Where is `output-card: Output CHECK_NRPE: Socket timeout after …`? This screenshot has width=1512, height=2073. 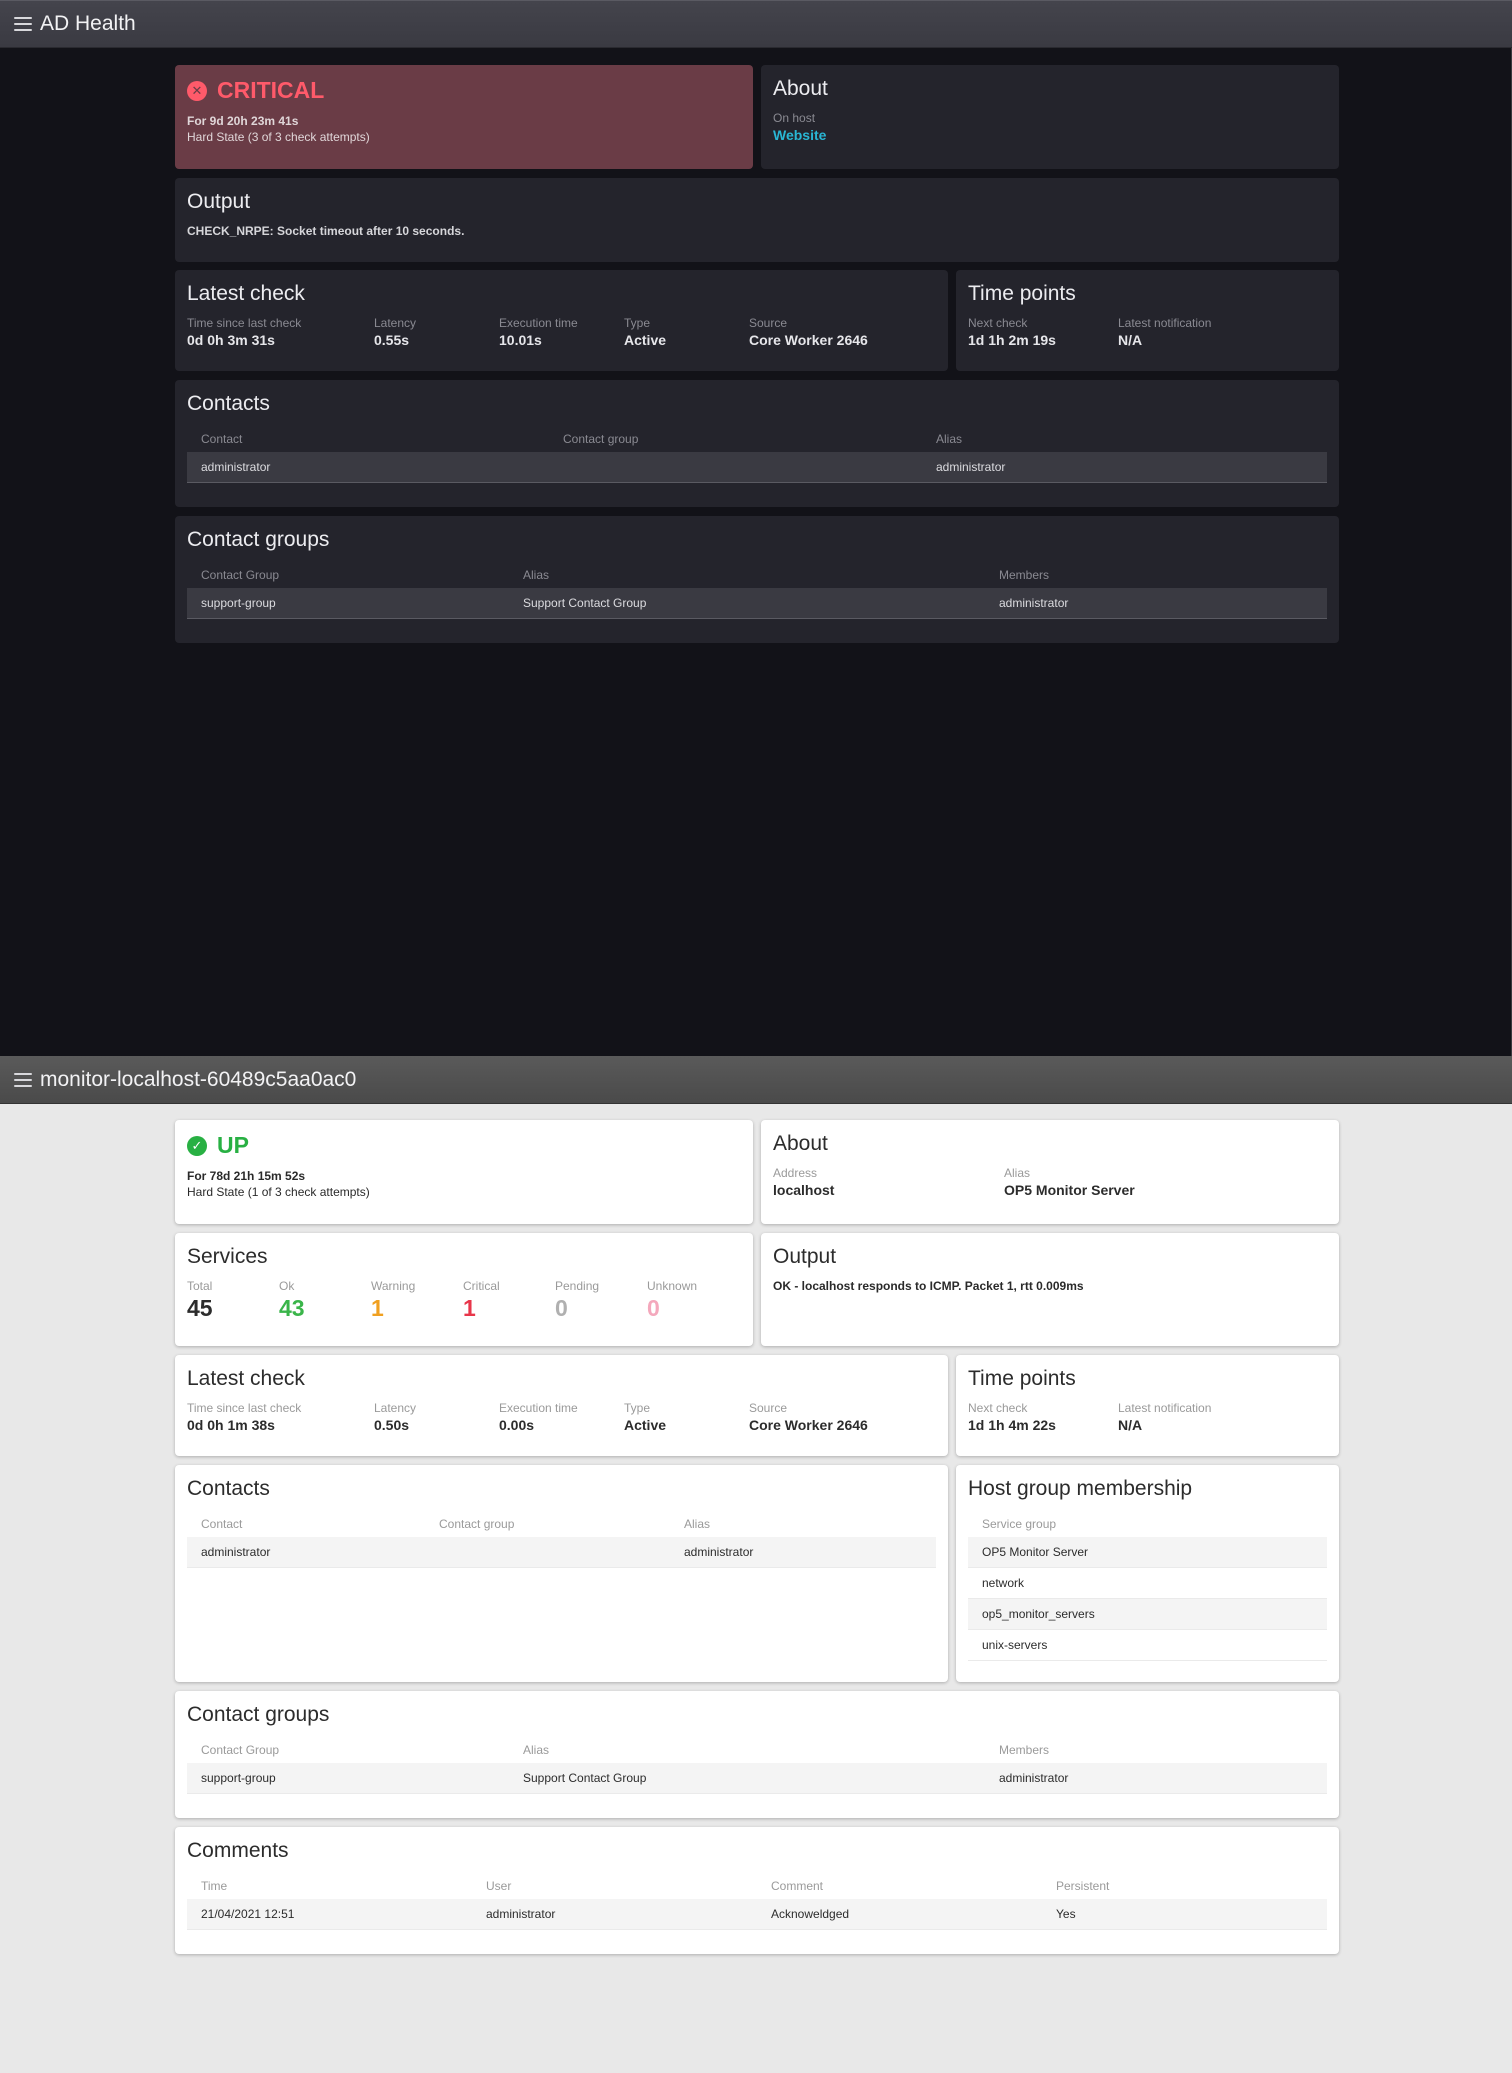 output-card: Output CHECK_NRPE: Socket timeout after … is located at coordinates (757, 220).